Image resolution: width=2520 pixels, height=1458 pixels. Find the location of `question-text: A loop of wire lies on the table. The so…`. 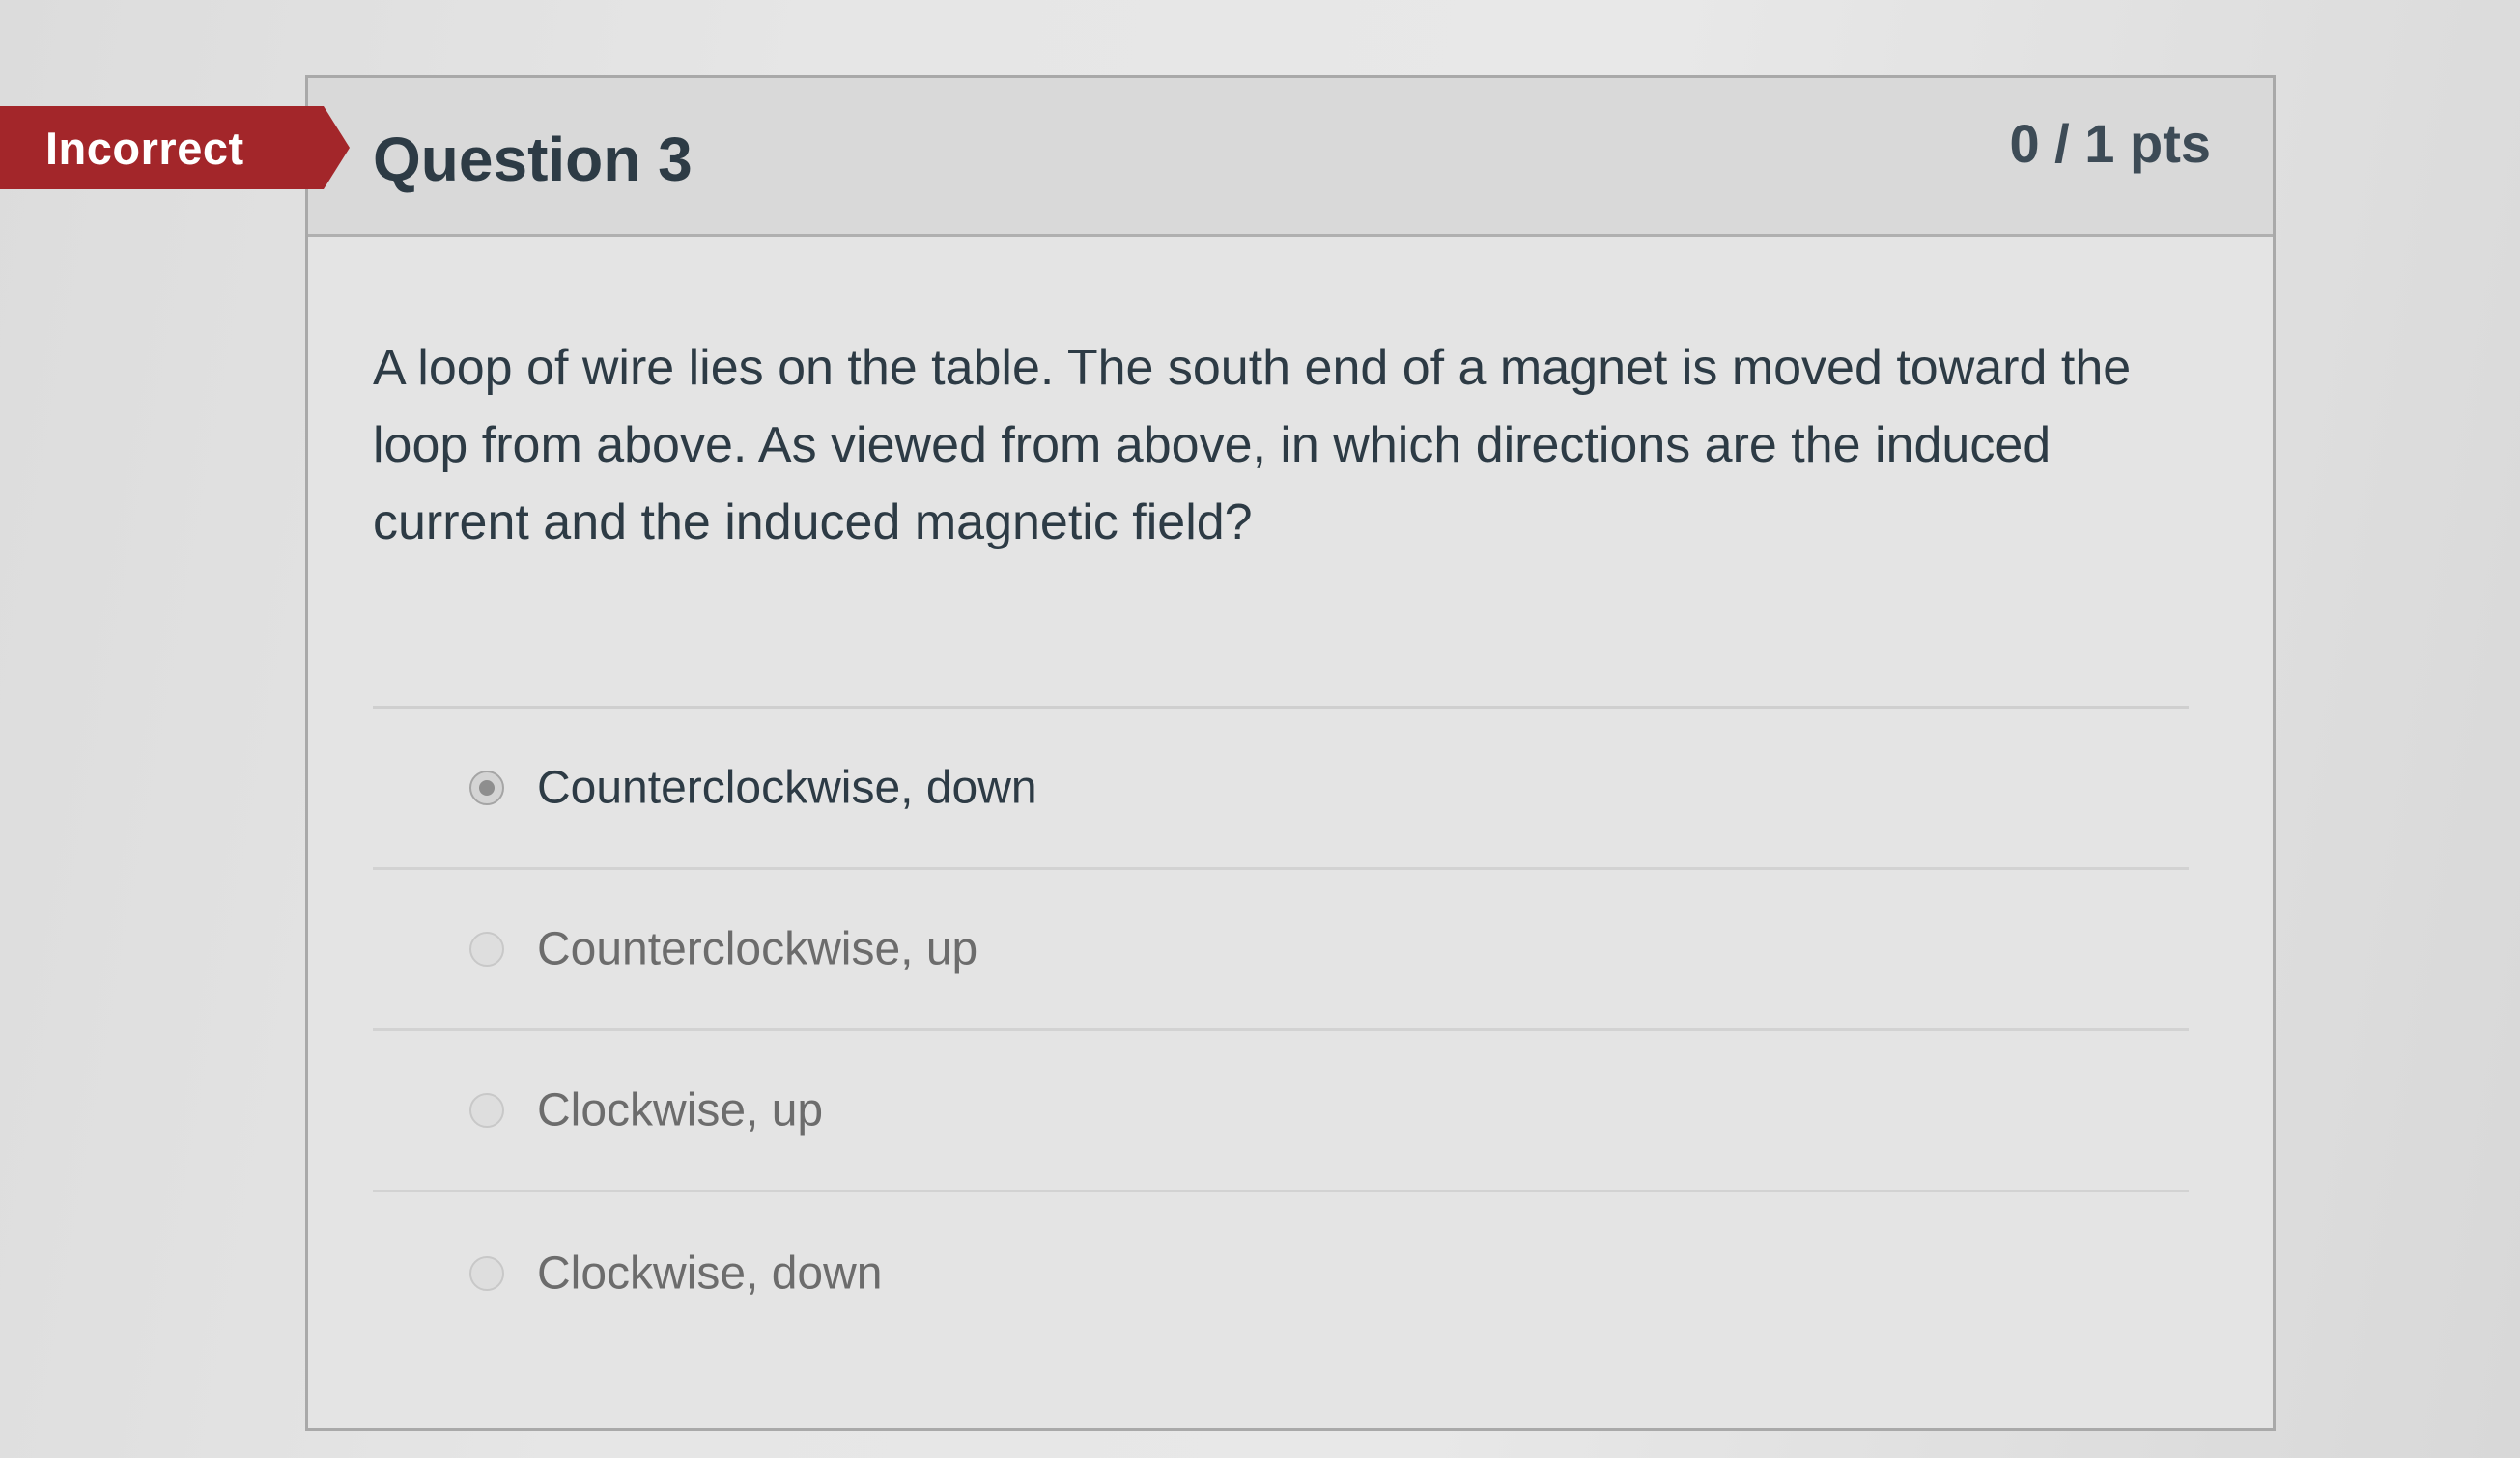

question-text: A loop of wire lies on the table. The so… is located at coordinates (1253, 445).